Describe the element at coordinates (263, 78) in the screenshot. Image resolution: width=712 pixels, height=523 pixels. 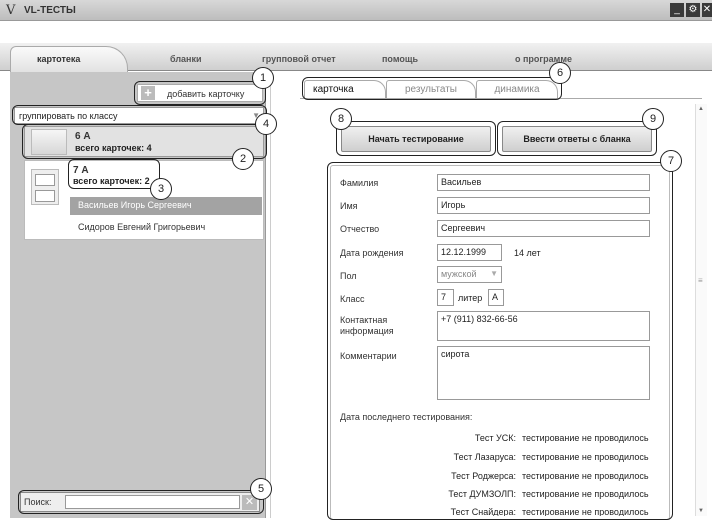
I see `callout-1: 1` at that location.